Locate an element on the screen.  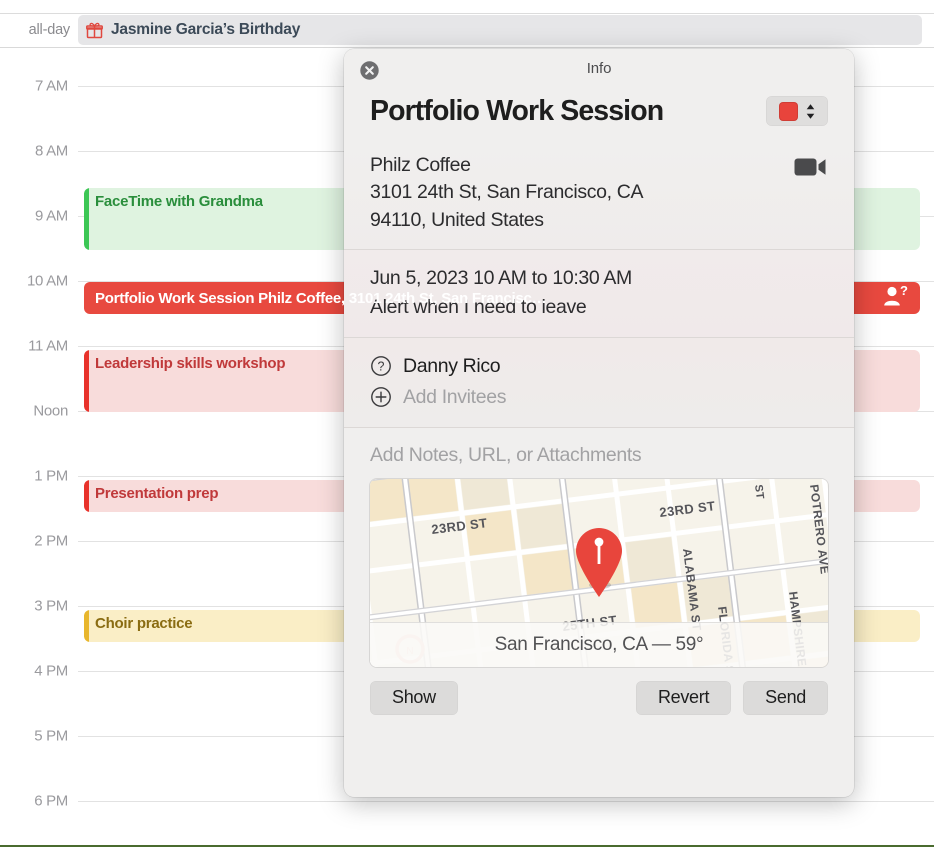
video-camera-icon is located at coordinates (810, 167).